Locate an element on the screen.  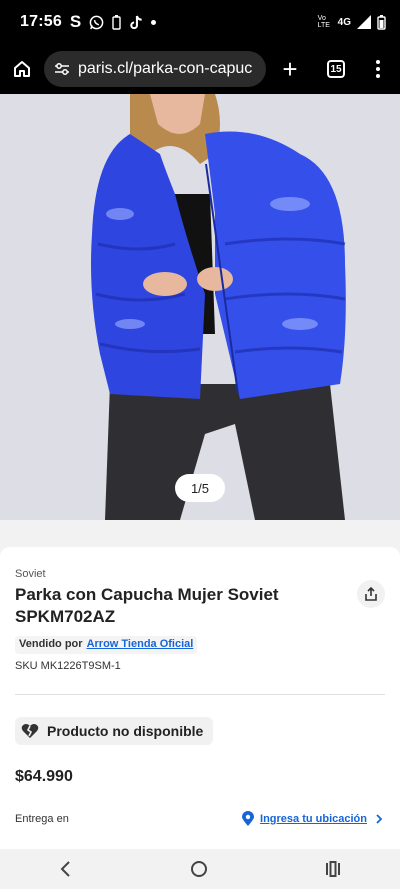
notification-icons: S is located at coordinates (113, 22).